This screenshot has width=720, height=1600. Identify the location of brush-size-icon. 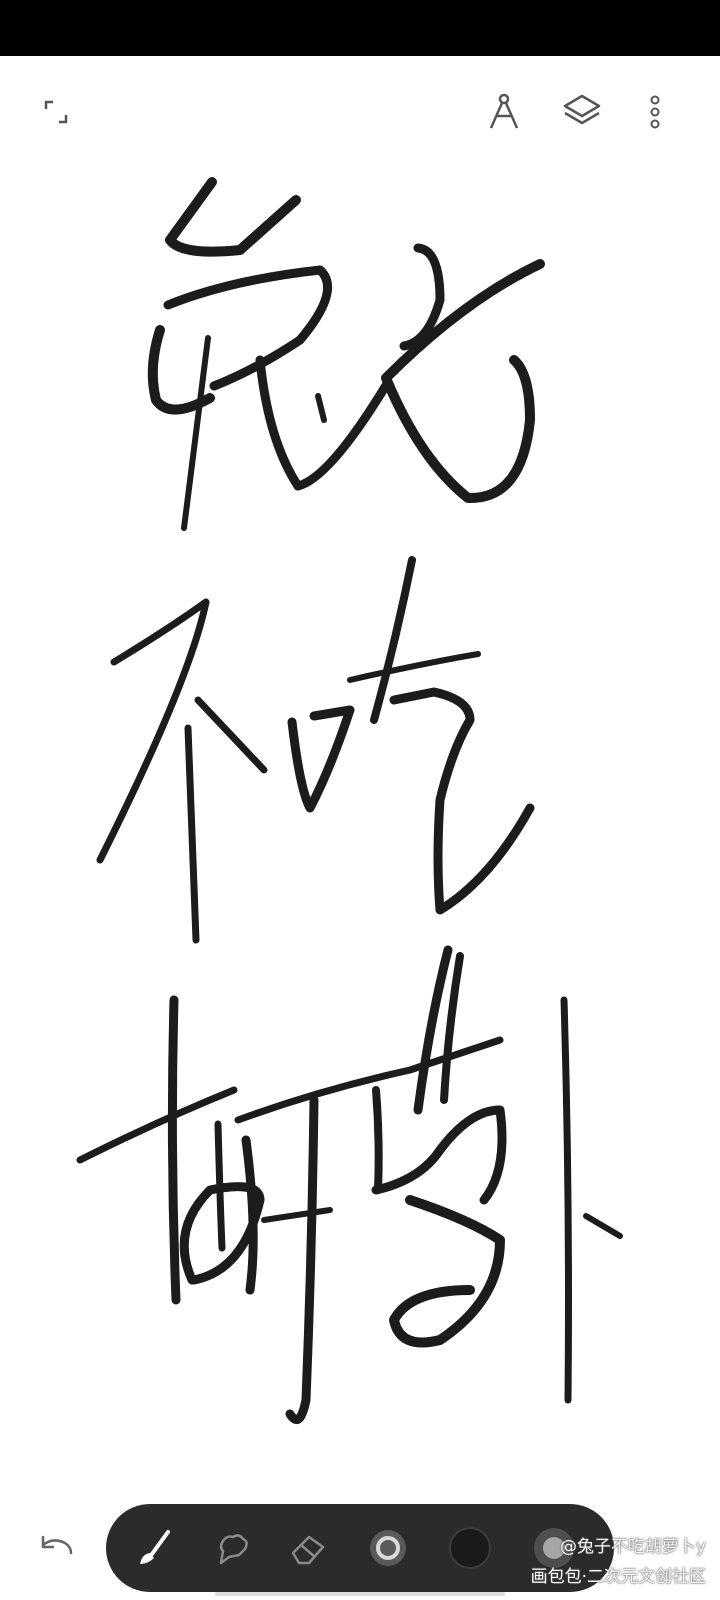
(388, 1548).